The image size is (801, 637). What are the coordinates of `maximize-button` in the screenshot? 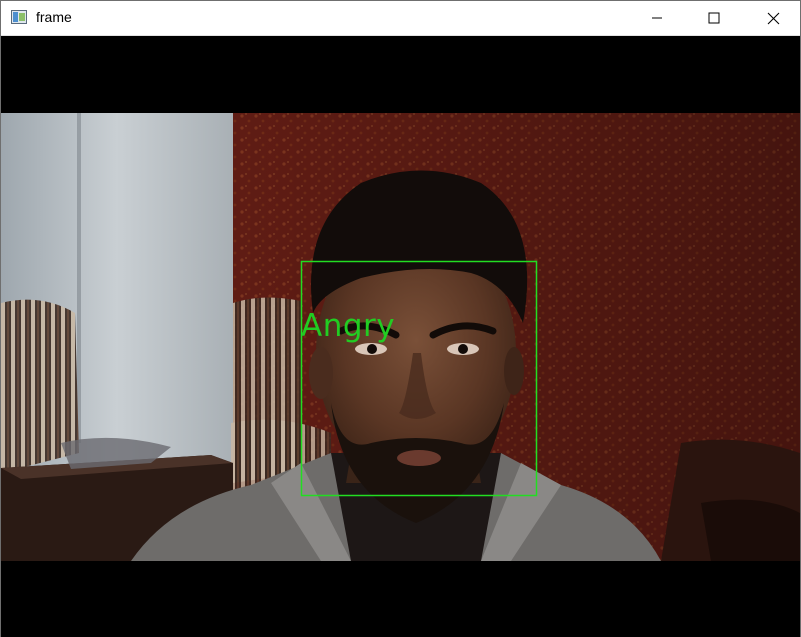 It's located at (714, 18).